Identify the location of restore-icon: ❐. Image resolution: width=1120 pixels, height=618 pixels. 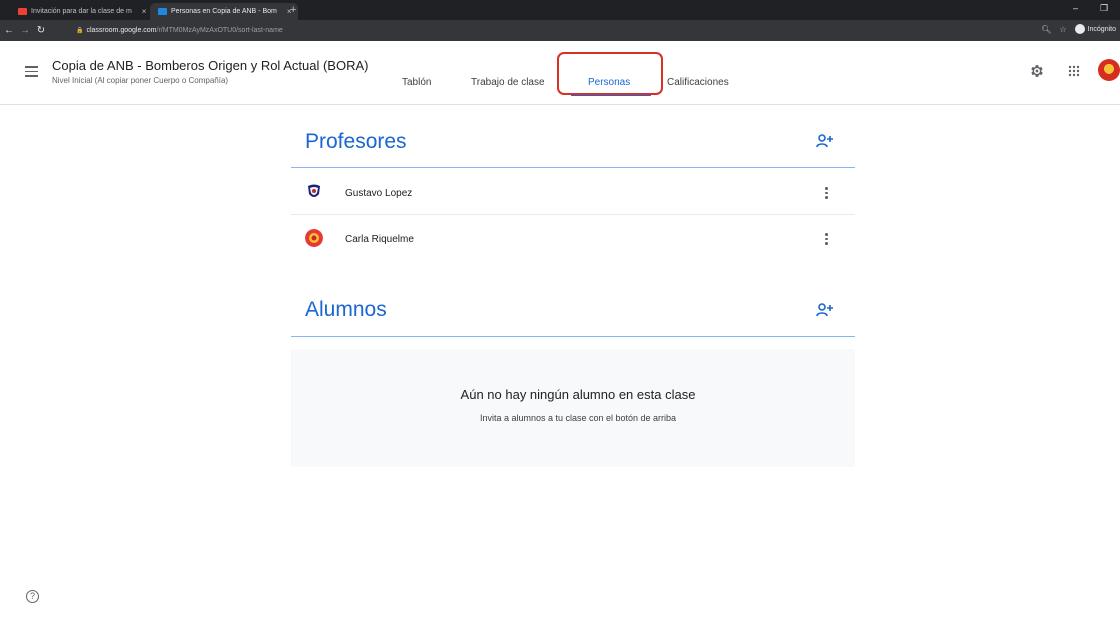
(1104, 8).